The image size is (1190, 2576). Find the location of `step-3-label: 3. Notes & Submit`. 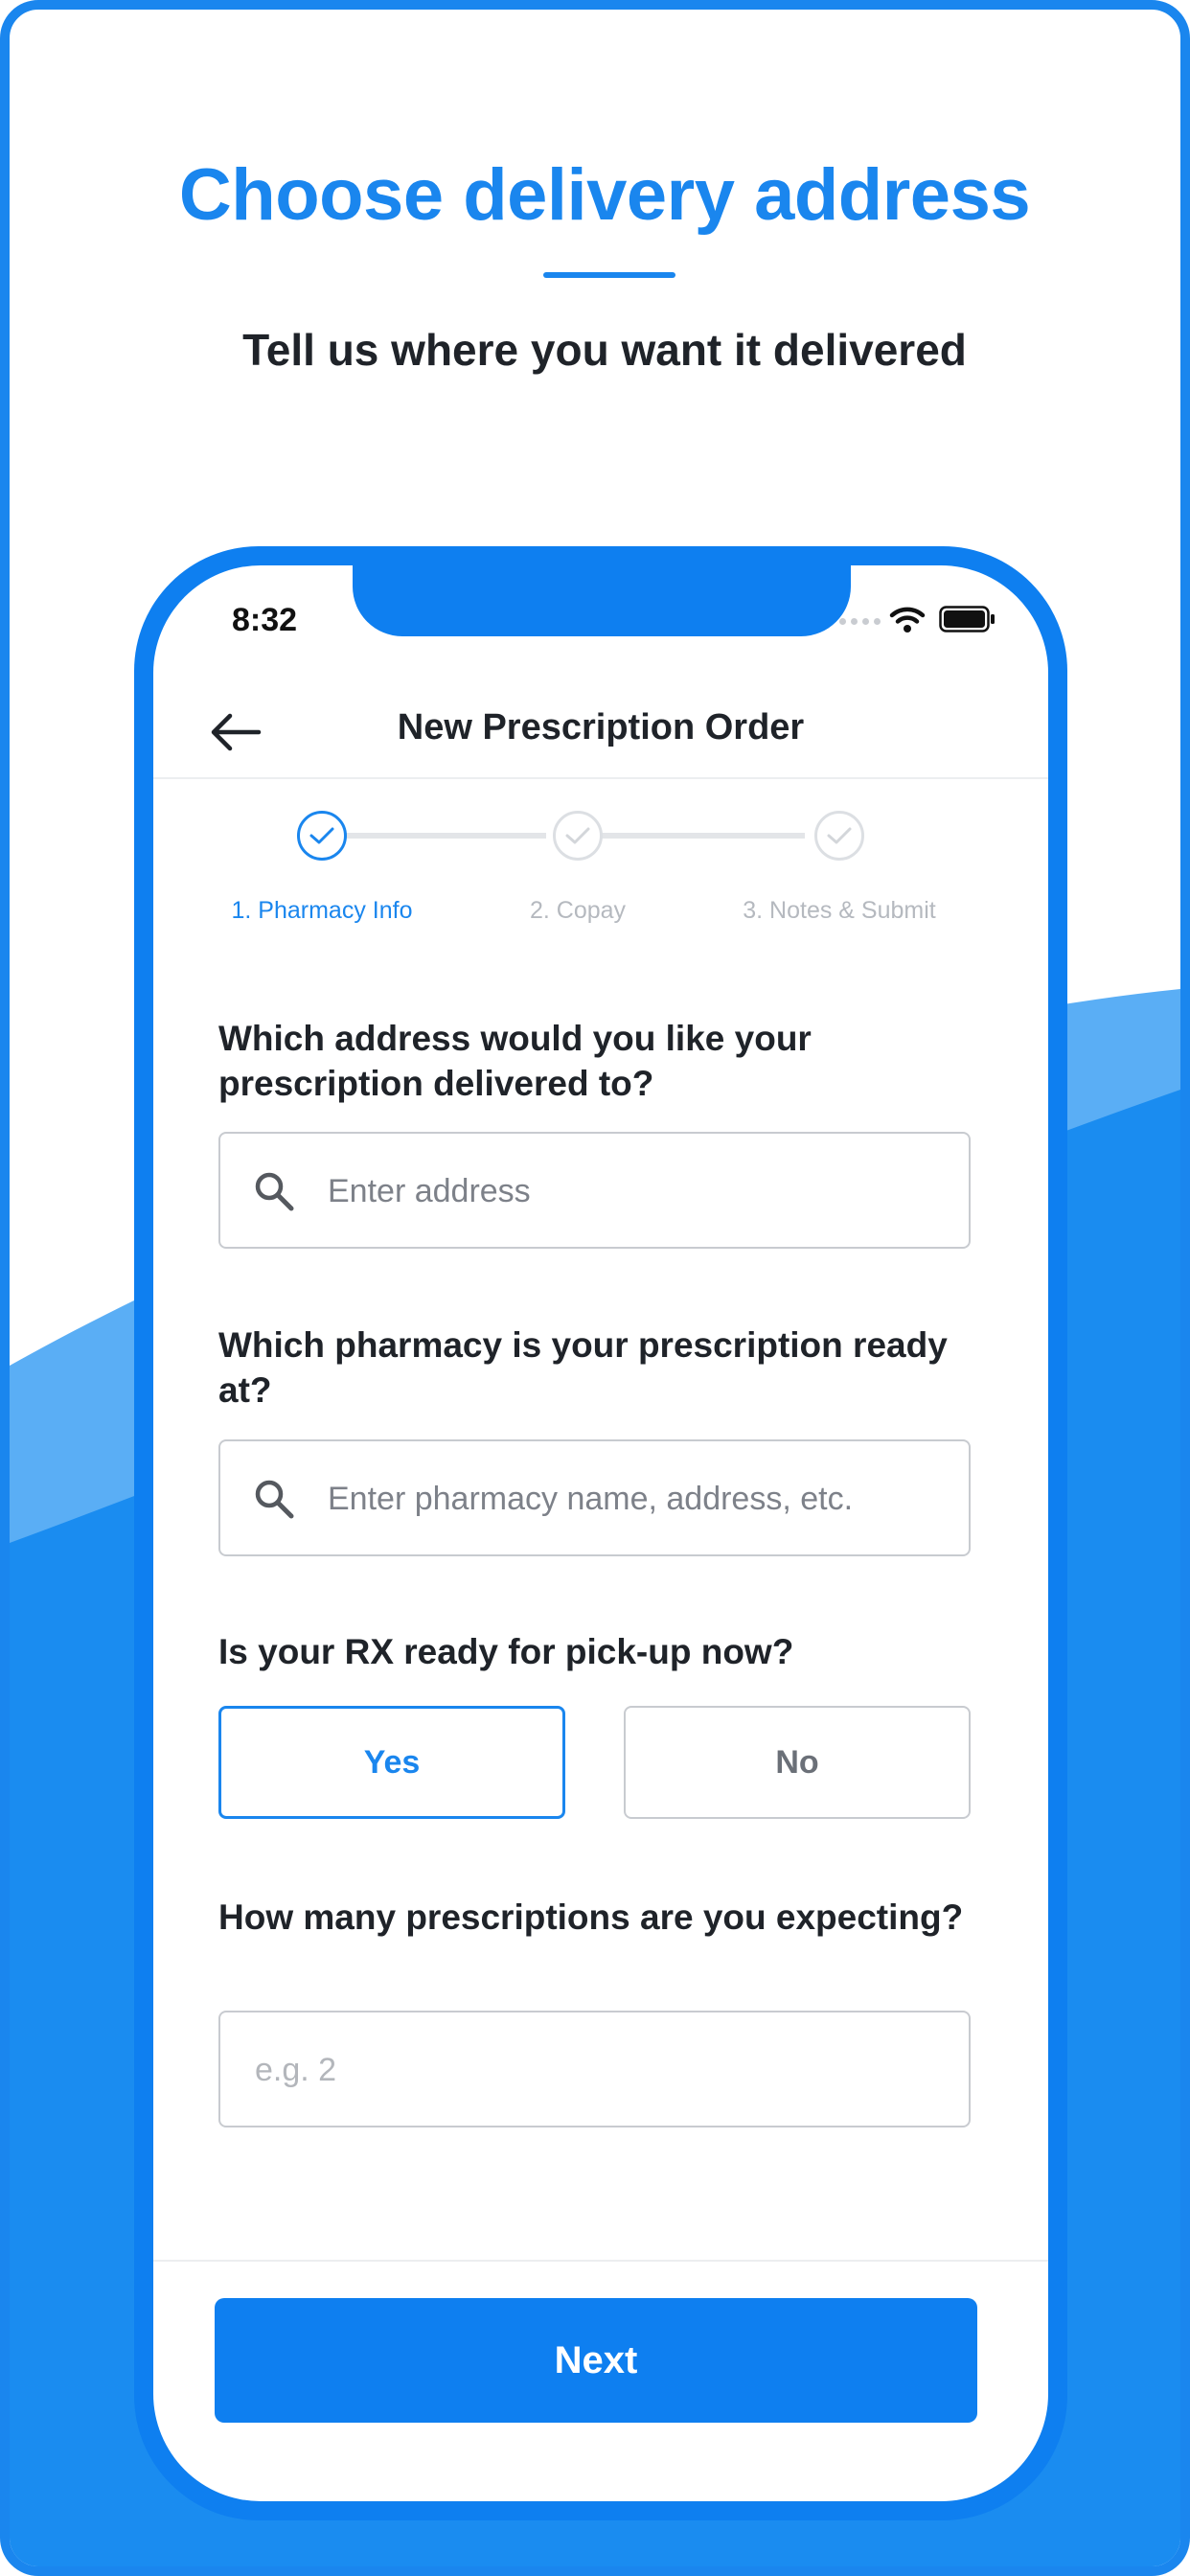

step-3-label: 3. Notes & Submit is located at coordinates (840, 910).